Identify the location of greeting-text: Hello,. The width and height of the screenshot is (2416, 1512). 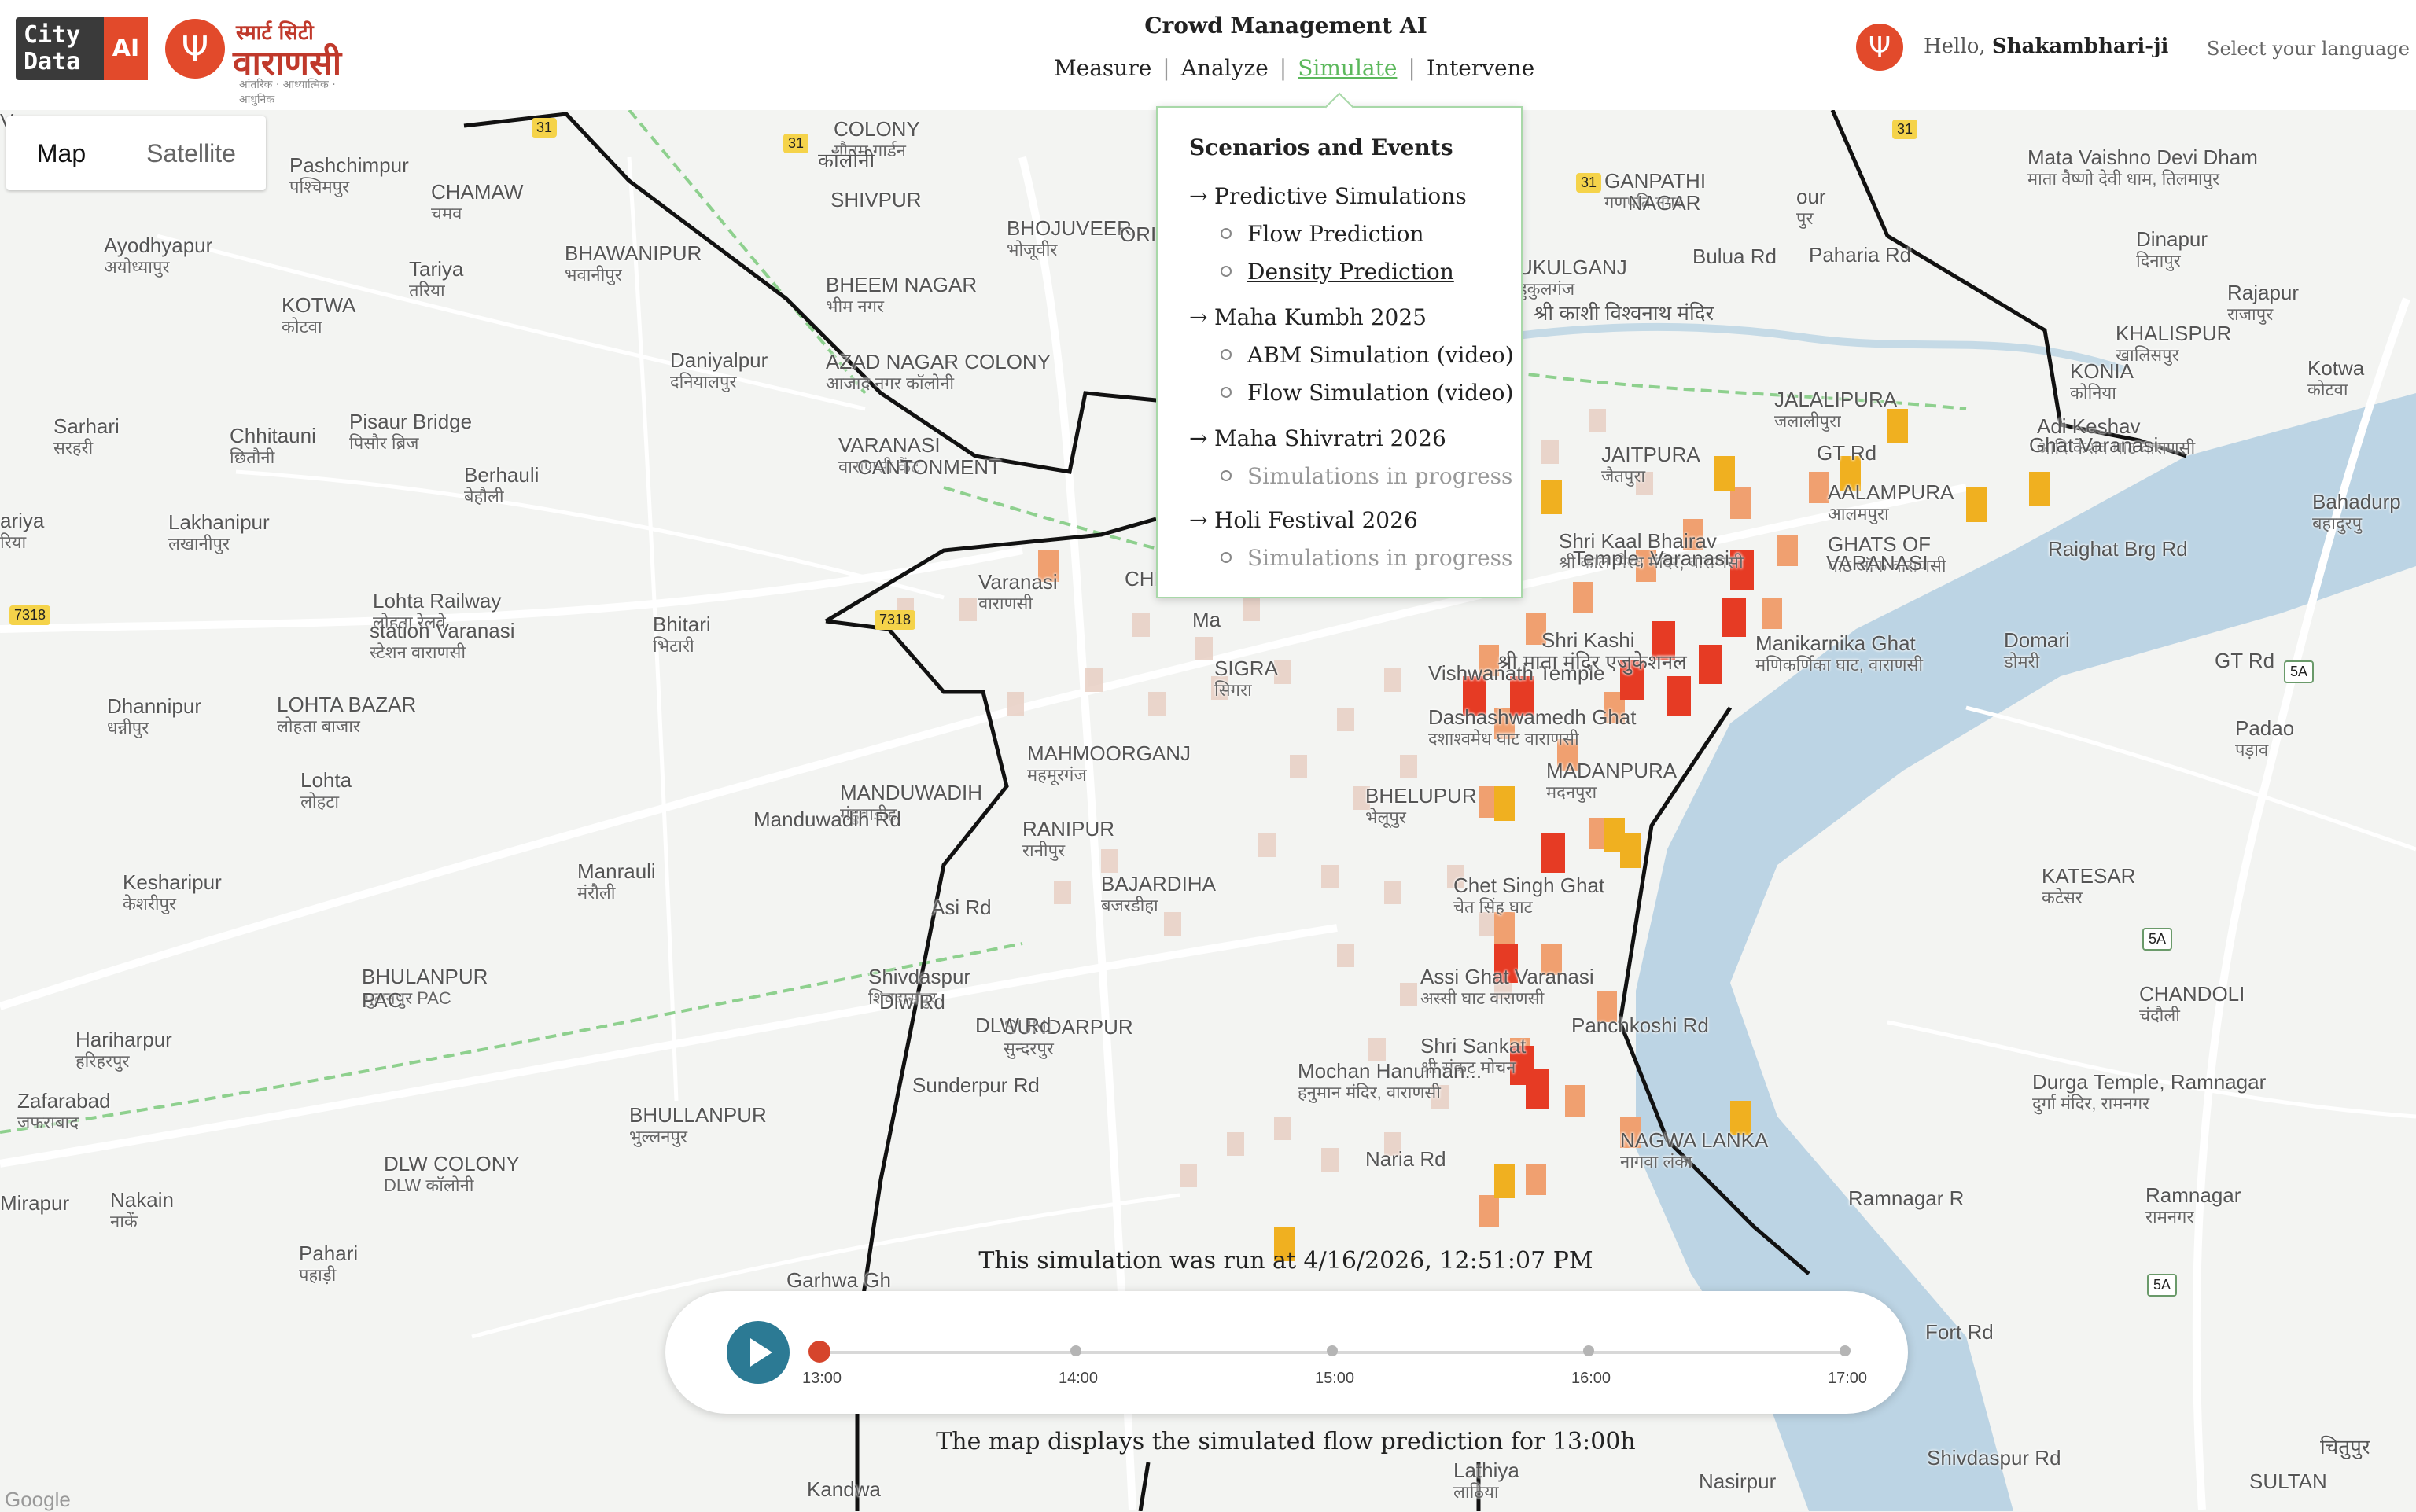
(1955, 46).